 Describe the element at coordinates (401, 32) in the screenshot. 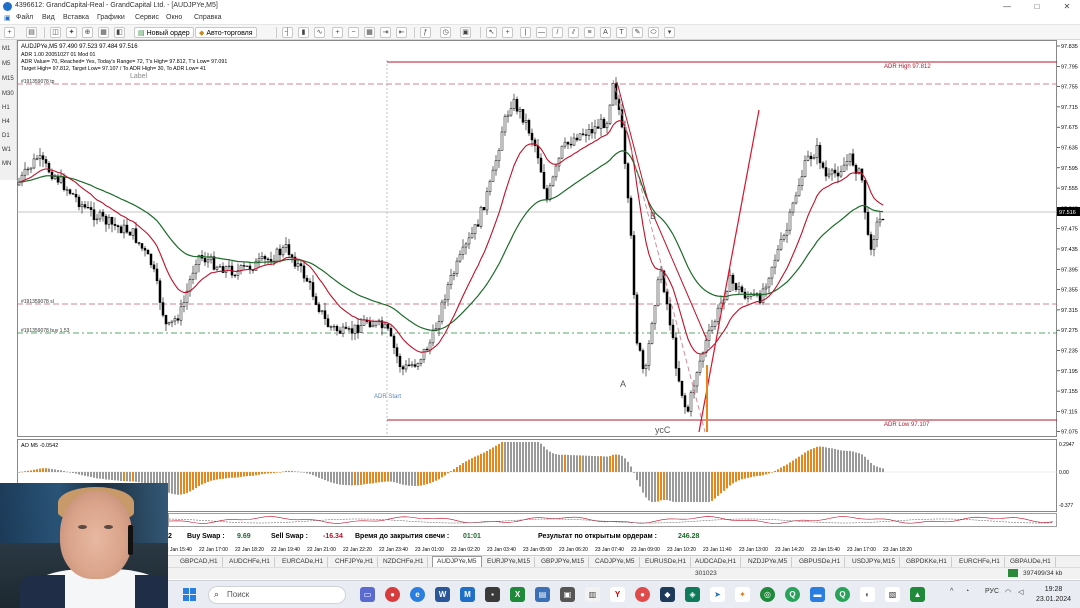

I see `chart-shift-icon: ⇤` at that location.